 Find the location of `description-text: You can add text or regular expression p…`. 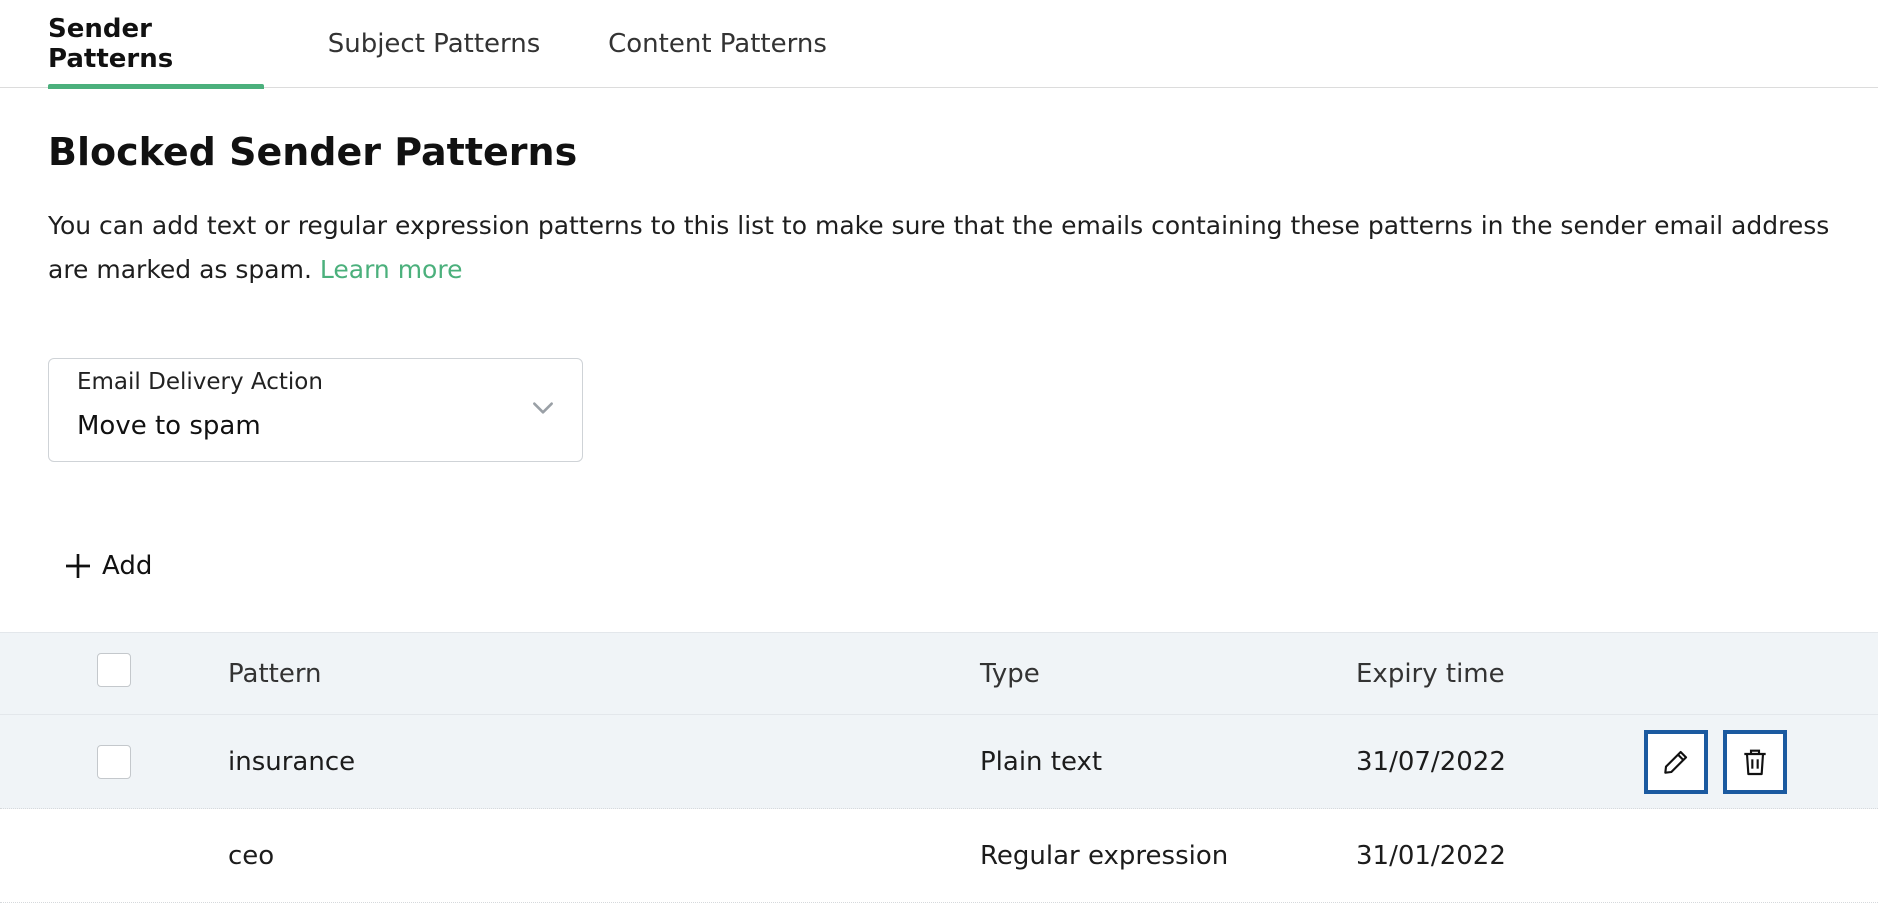

description-text: You can add text or regular expression p… is located at coordinates (939, 247).